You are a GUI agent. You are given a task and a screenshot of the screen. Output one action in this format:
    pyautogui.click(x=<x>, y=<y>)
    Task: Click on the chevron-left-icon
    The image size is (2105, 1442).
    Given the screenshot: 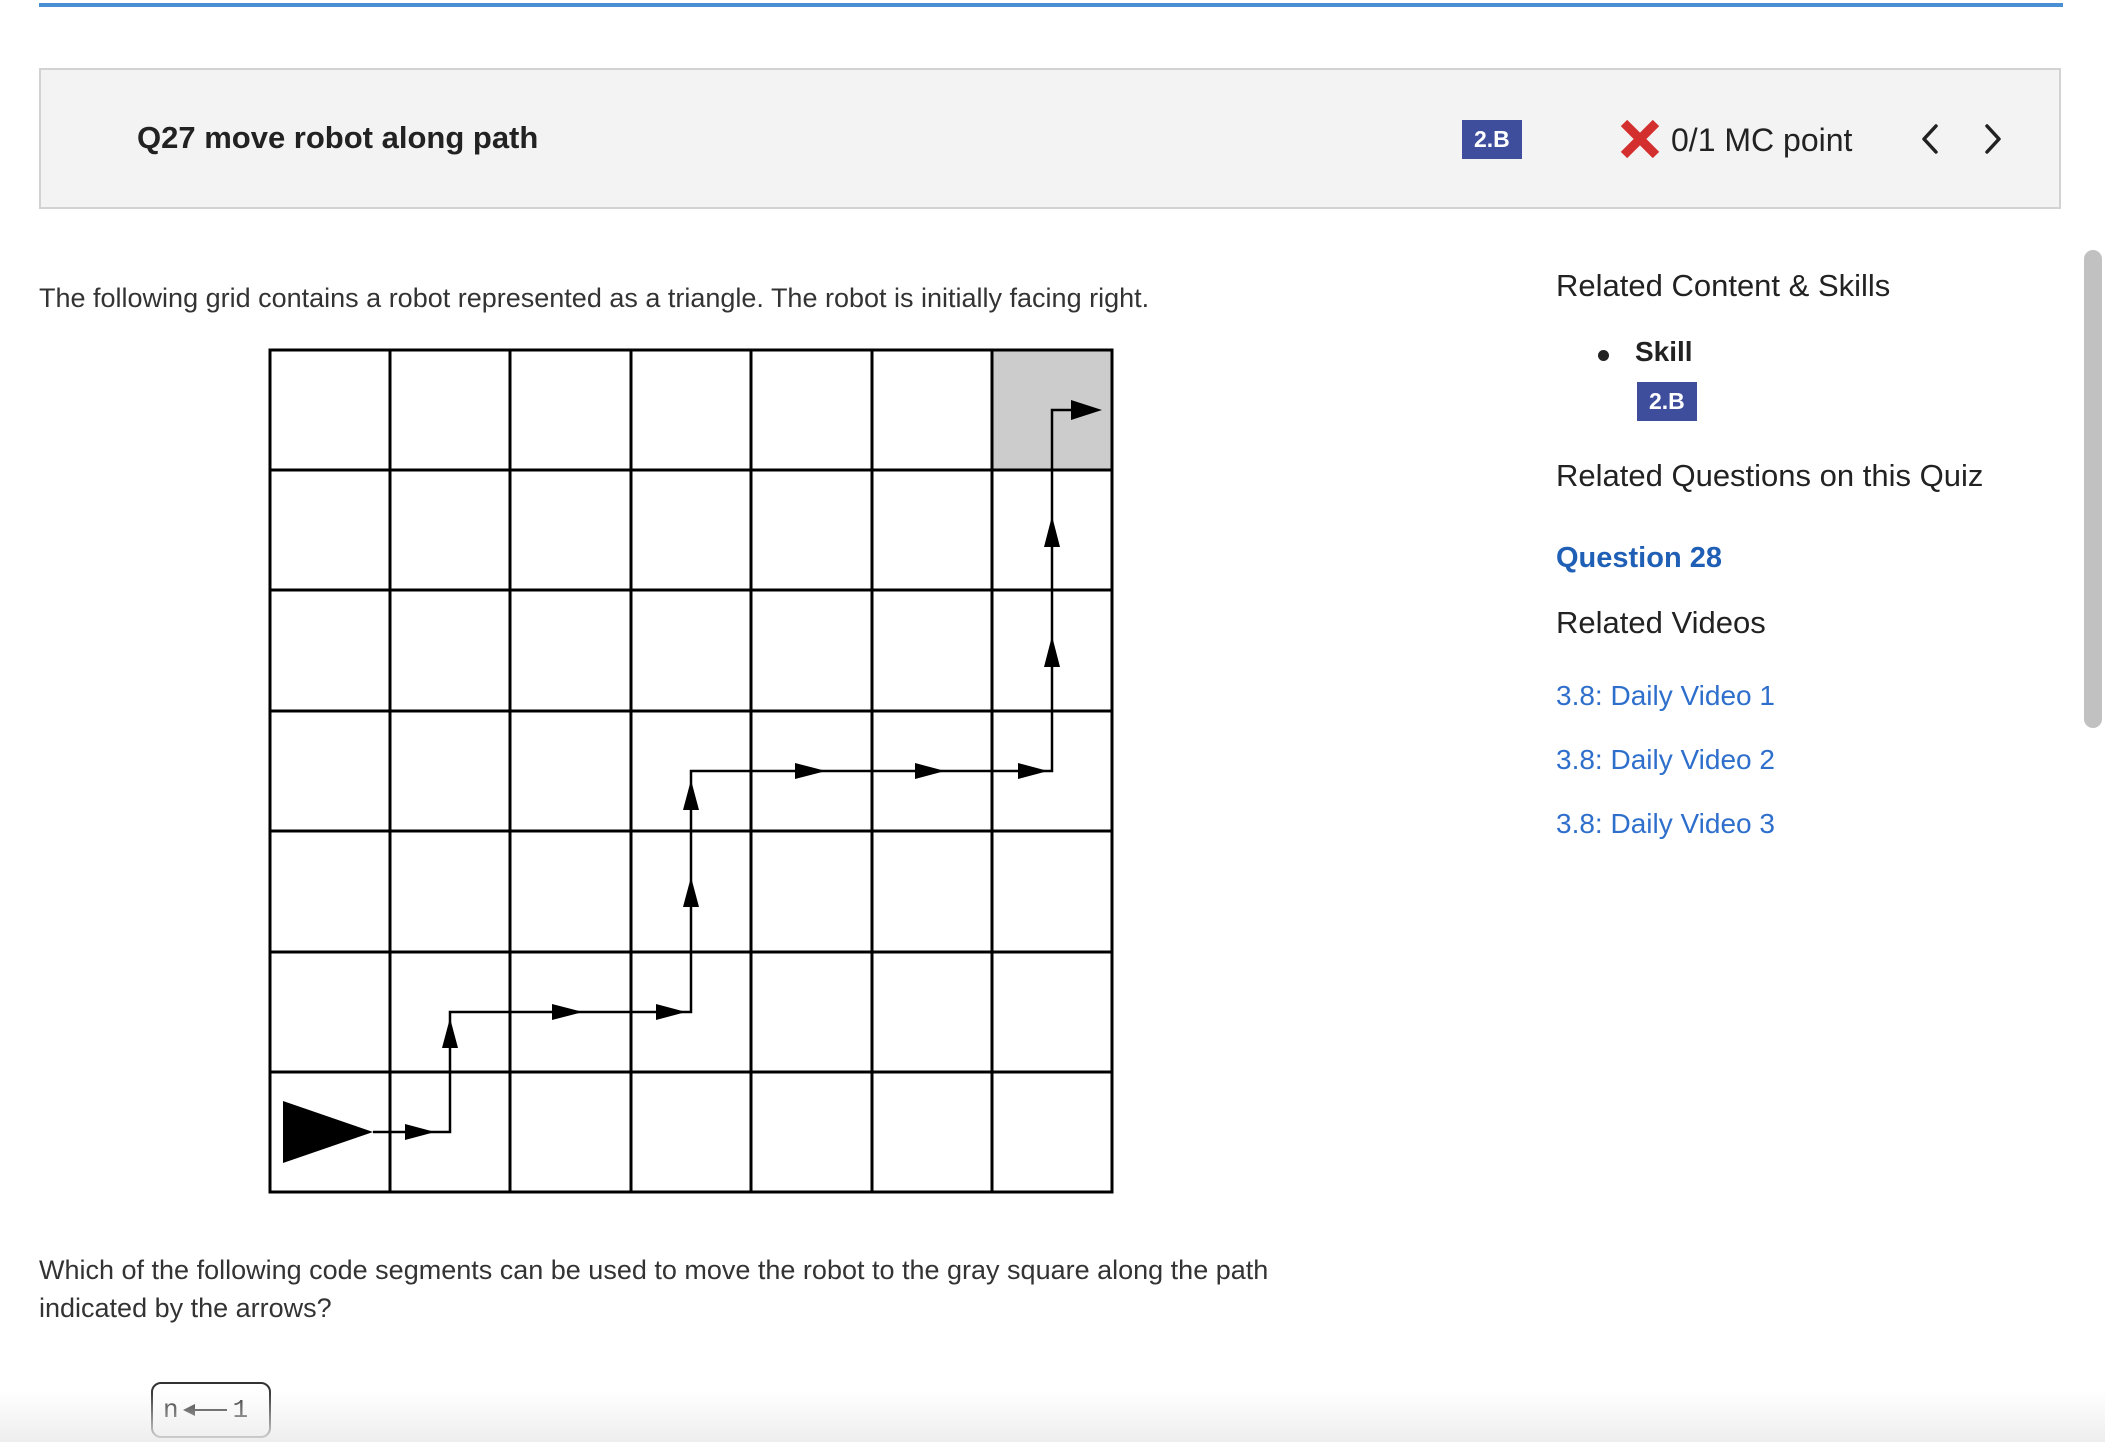 What is the action you would take?
    pyautogui.click(x=1930, y=139)
    